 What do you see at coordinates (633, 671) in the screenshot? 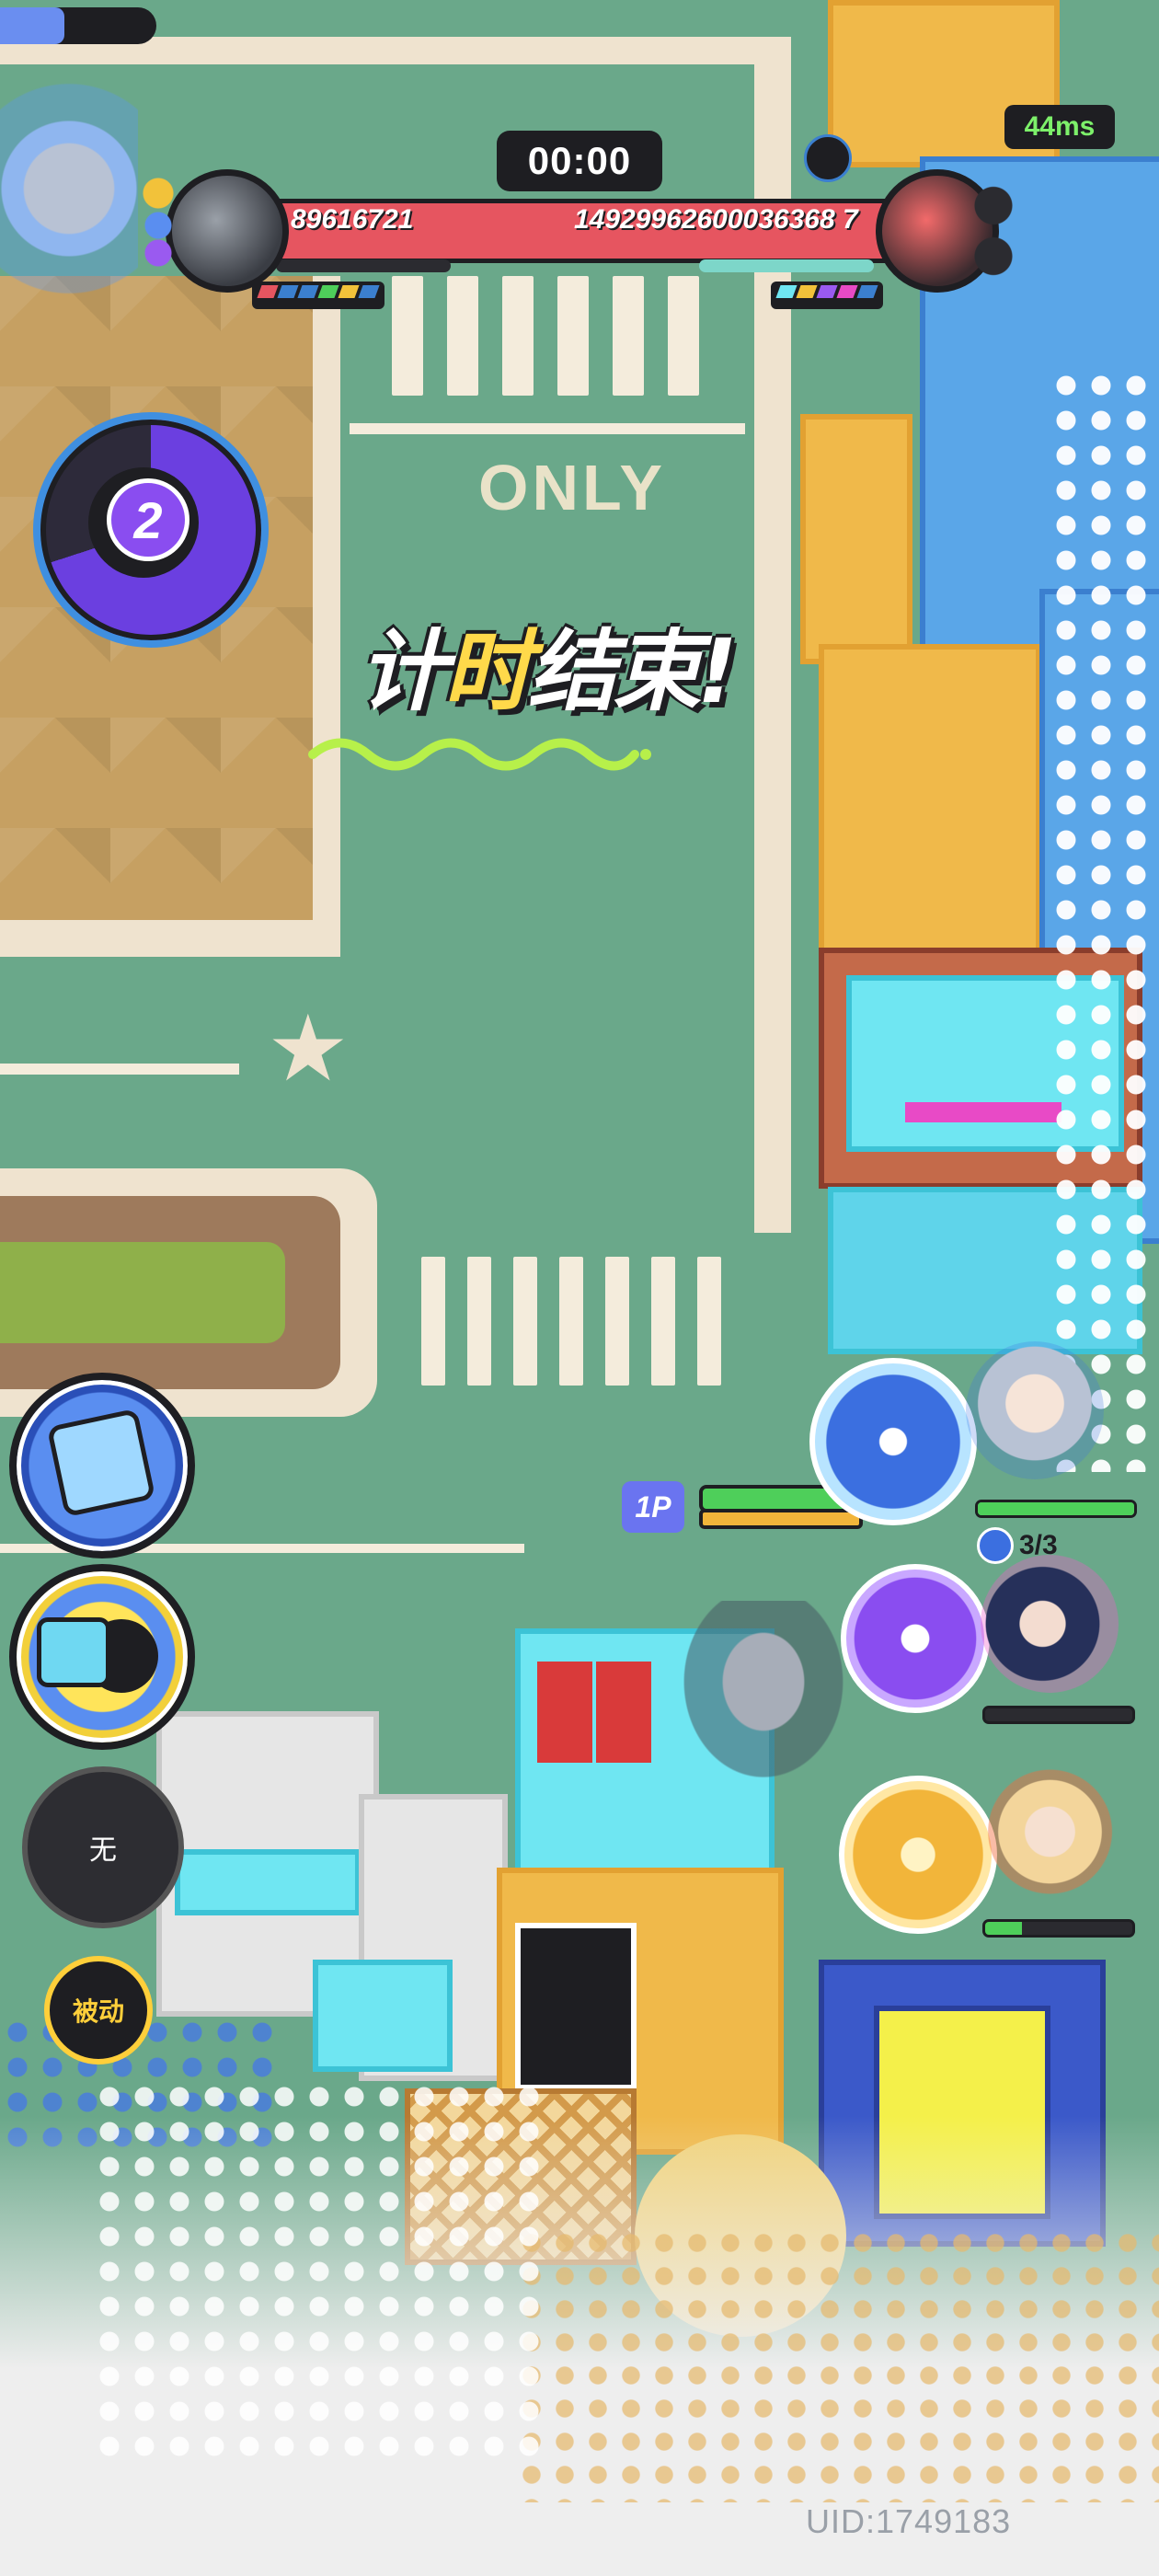
I see `banner-char: 结束!` at bounding box center [633, 671].